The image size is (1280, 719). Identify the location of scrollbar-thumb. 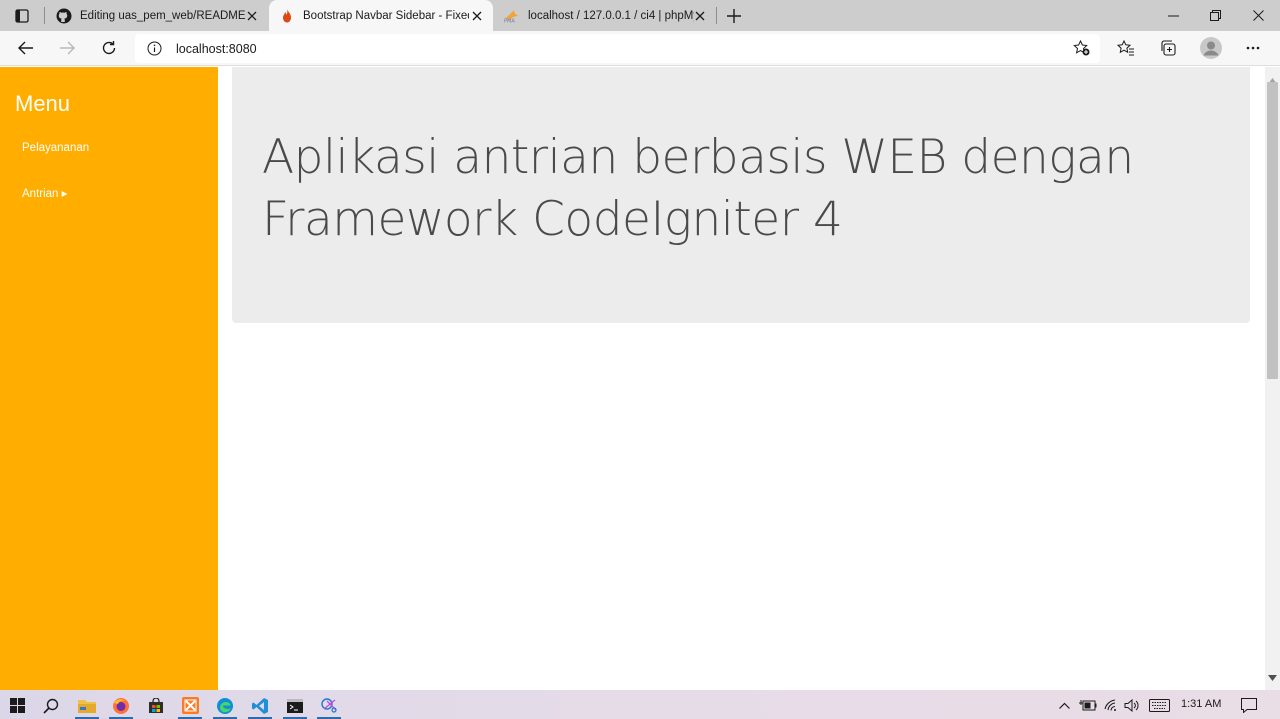
(1272, 230).